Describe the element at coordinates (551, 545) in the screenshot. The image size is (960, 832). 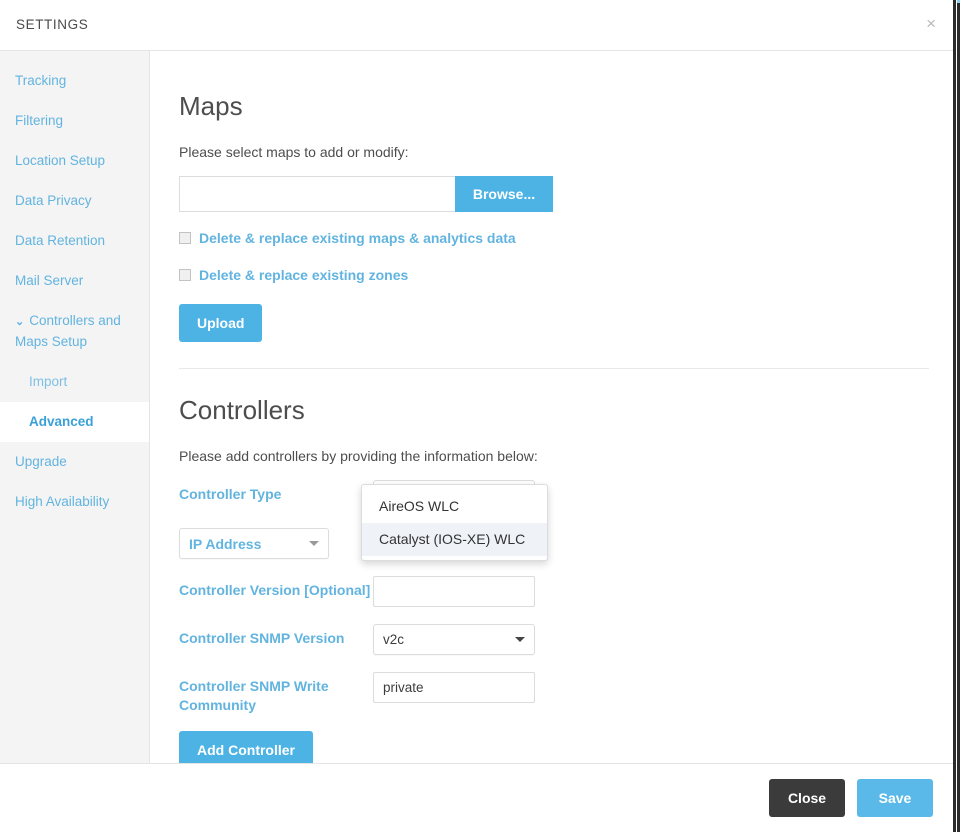
I see `address-mode-row: IP Address` at that location.